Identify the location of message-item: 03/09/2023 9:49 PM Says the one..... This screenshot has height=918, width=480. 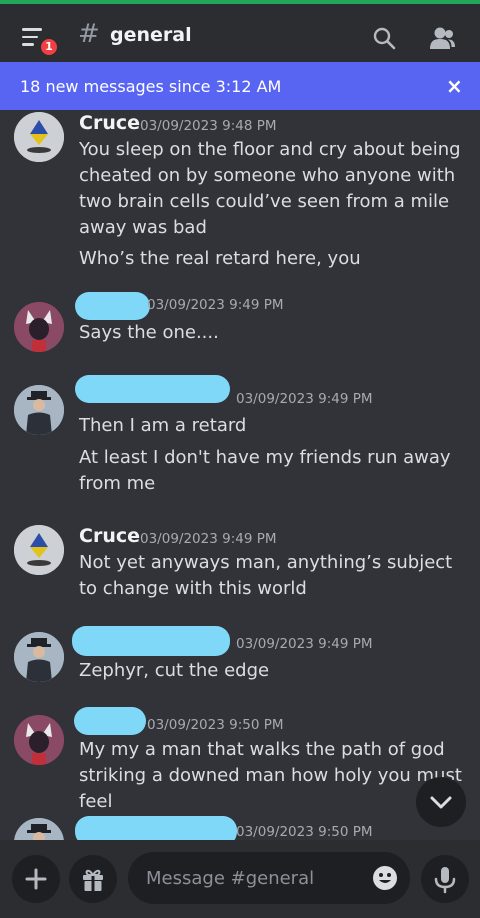
(240, 326).